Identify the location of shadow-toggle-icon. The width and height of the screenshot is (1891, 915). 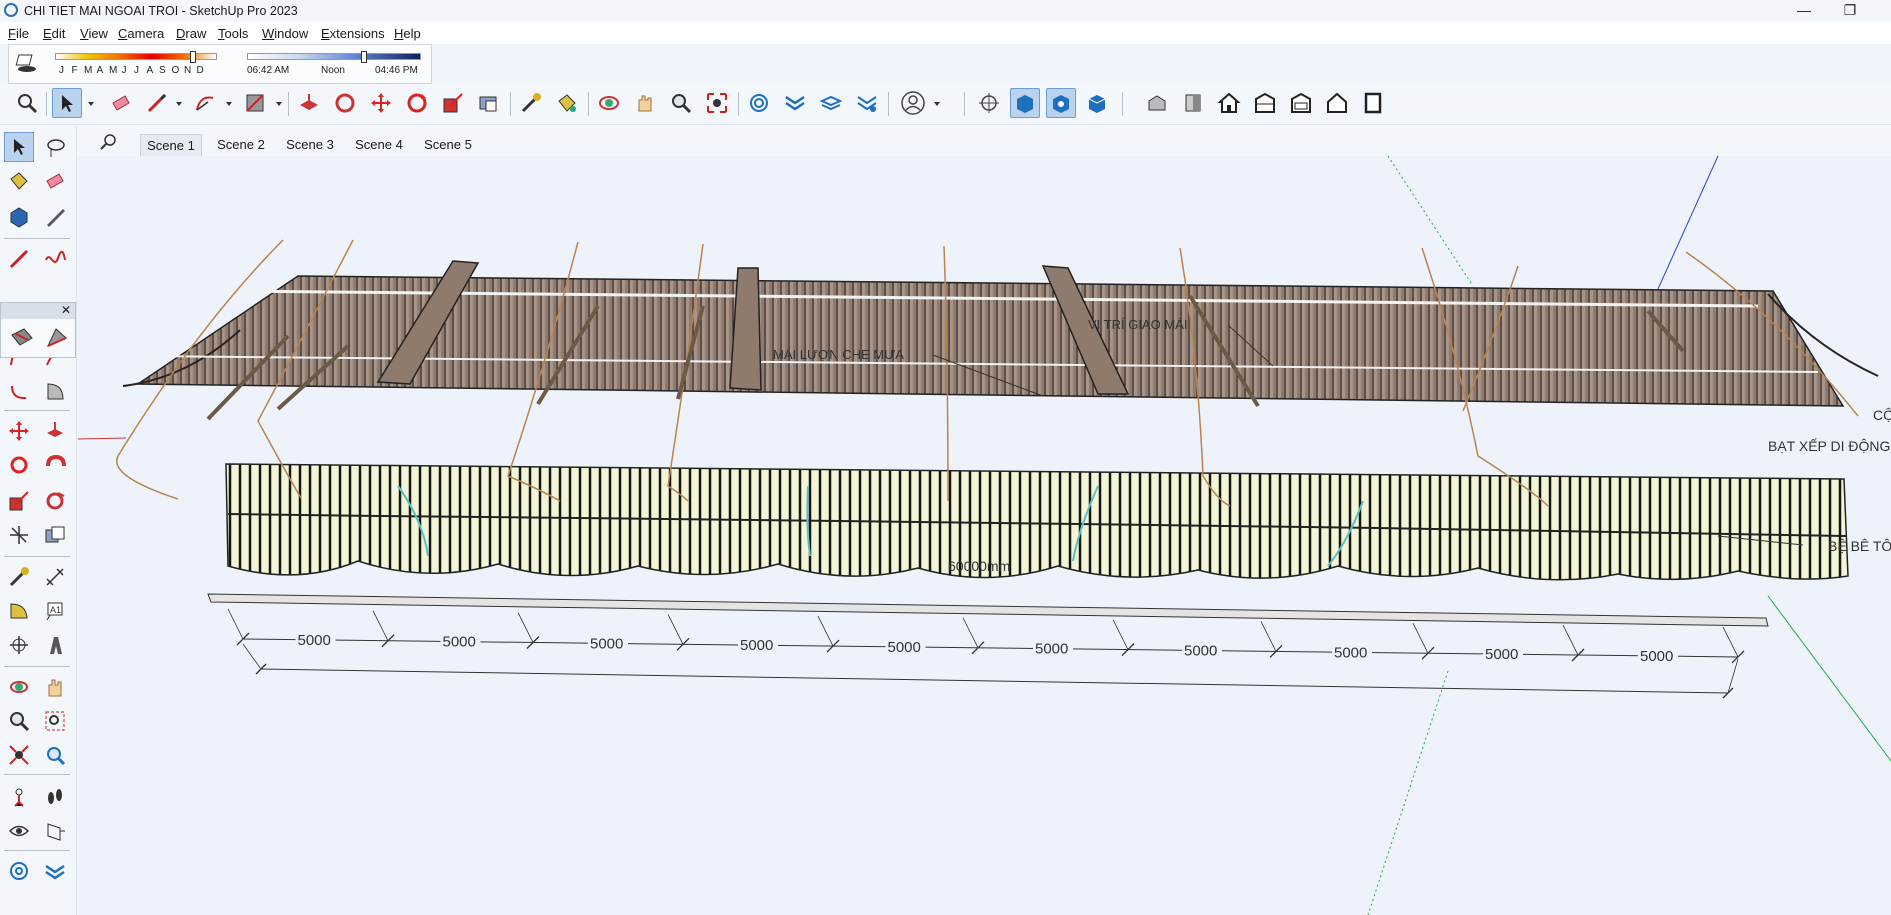
(27, 63).